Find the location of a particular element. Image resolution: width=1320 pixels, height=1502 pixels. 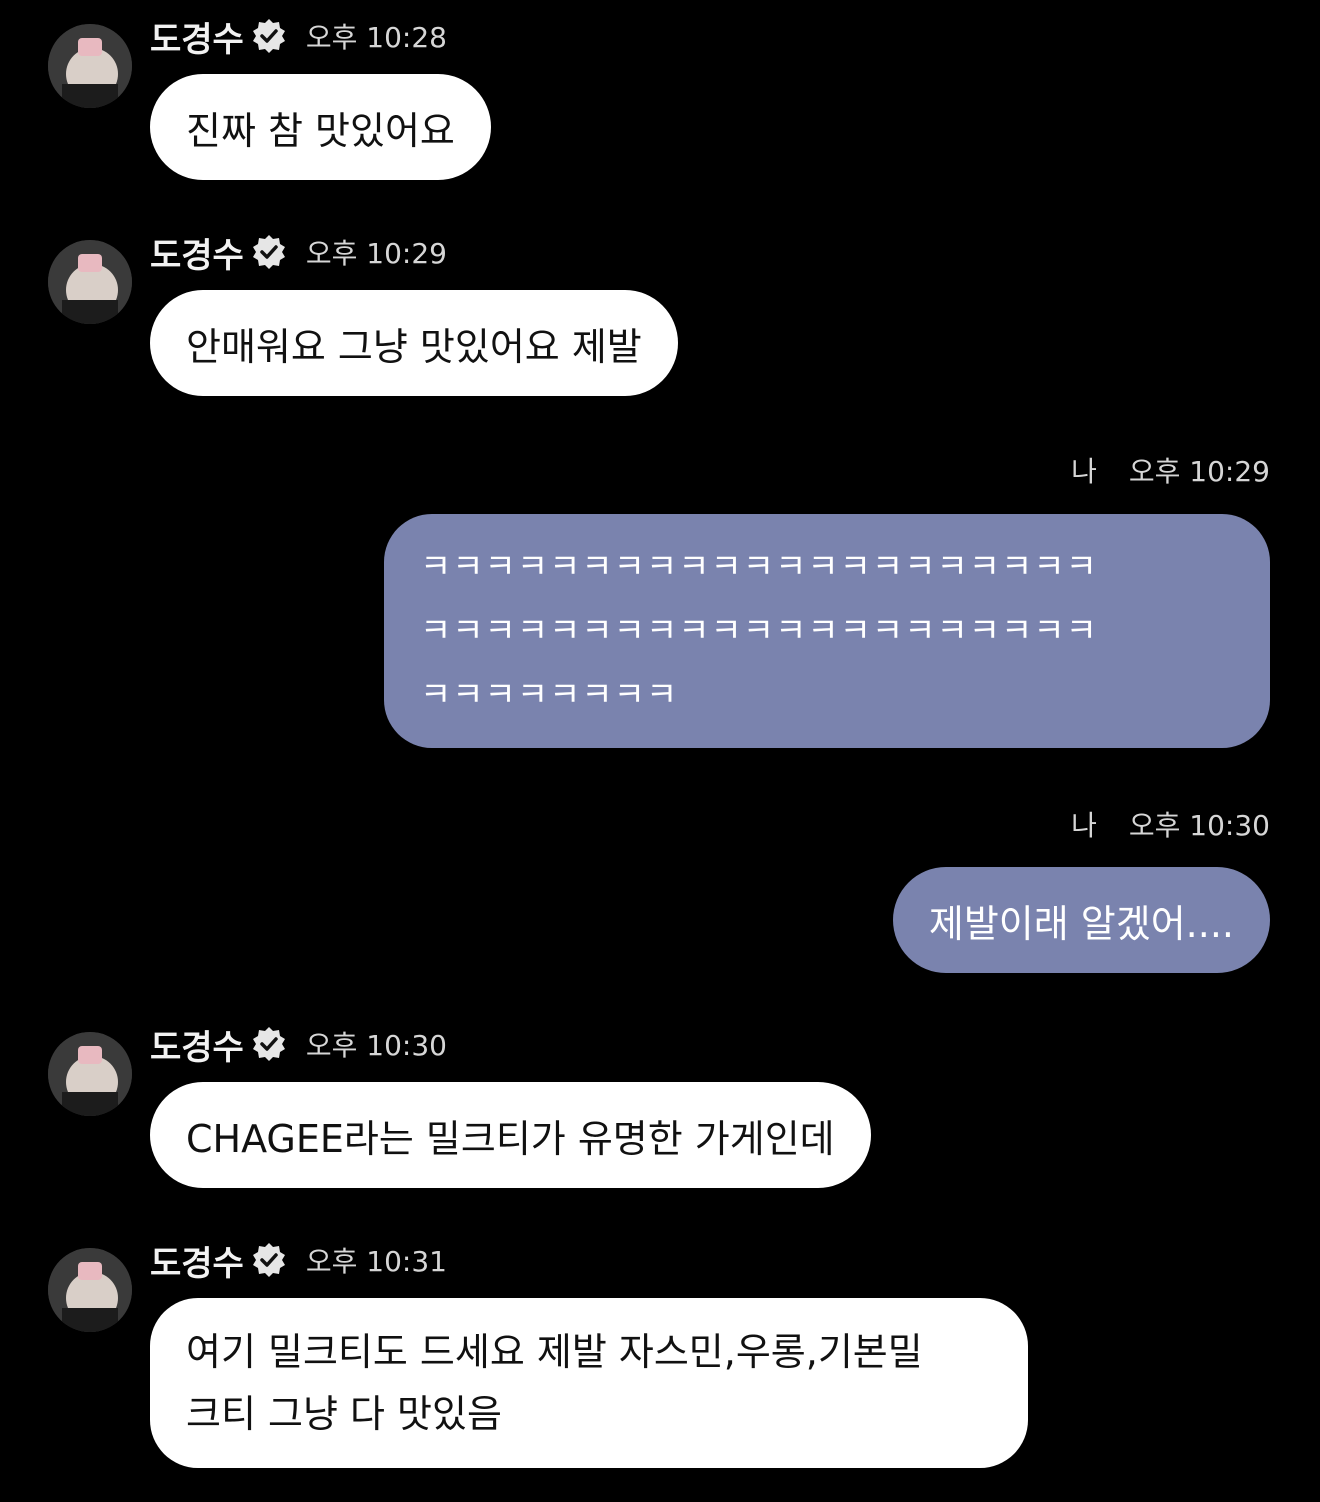

message-text-line: 크티 그냥 다 맛있음 is located at coordinates (344, 1414).